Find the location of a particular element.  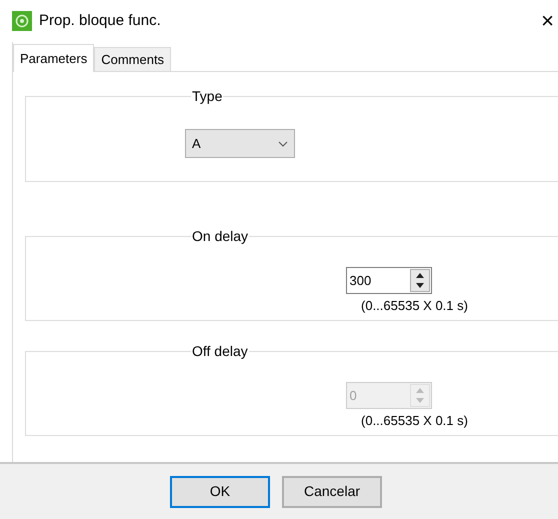

group-label: On delay is located at coordinates (220, 236).